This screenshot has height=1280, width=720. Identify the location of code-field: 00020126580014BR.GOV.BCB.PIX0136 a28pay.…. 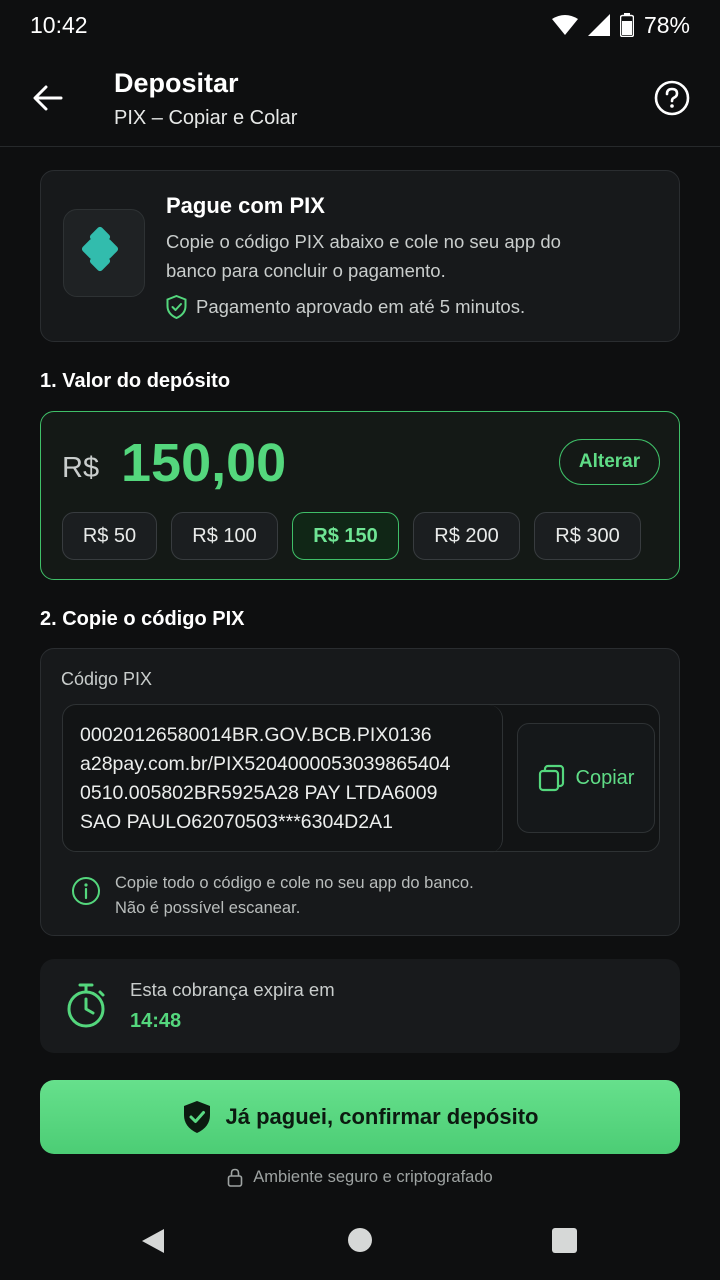
(361, 778).